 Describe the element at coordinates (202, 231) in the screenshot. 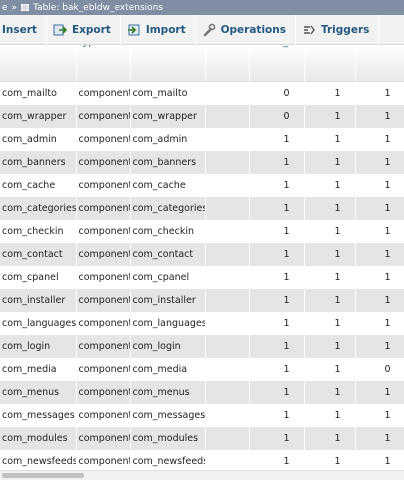

I see `table-row: com_checkin component com_checkin 1 1 1` at that location.